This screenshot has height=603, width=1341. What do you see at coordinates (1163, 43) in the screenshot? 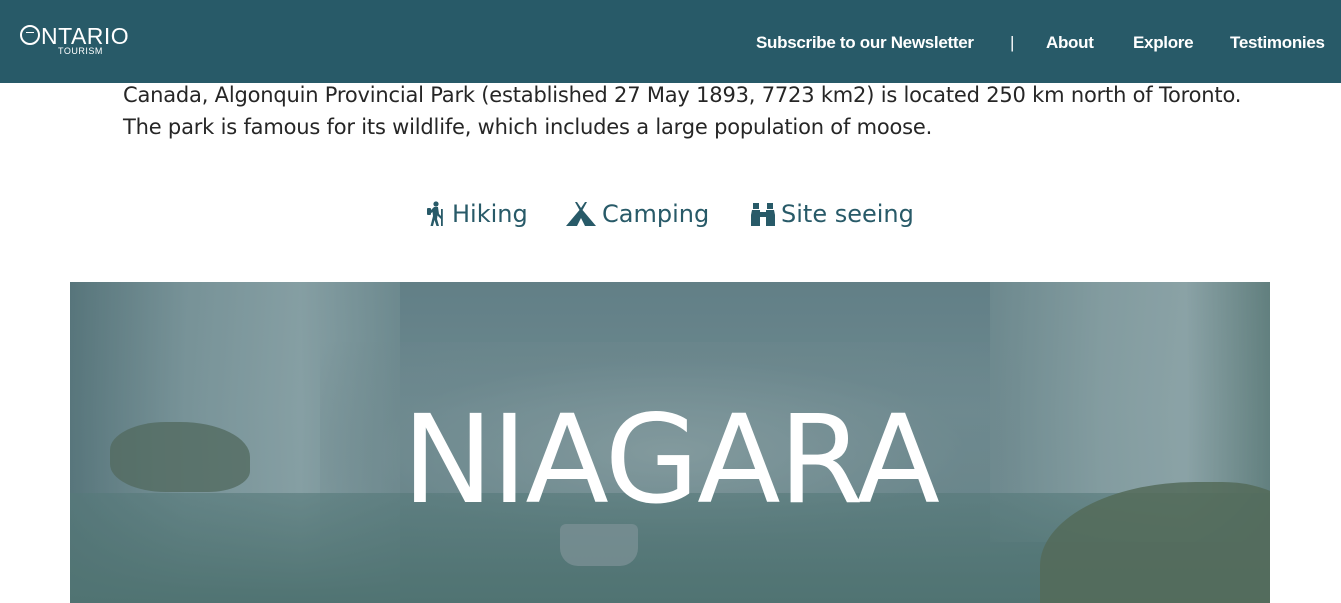
I see `nav-explore-link: Explore` at bounding box center [1163, 43].